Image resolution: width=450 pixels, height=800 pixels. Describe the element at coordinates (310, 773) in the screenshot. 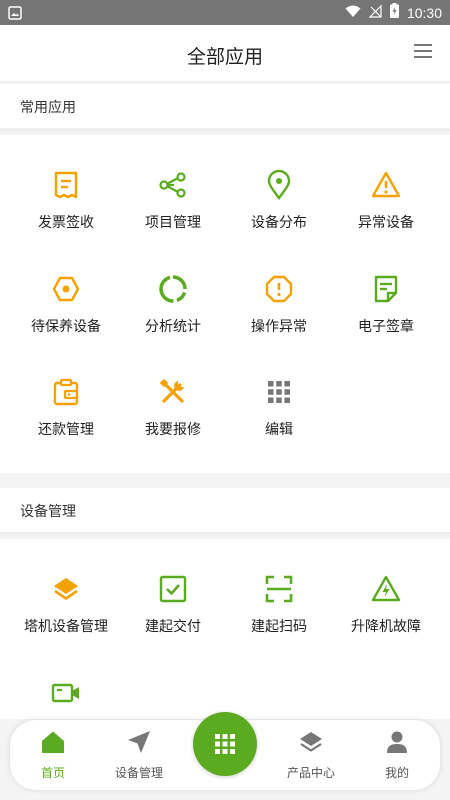

I see `nav-label: 产品中心` at that location.